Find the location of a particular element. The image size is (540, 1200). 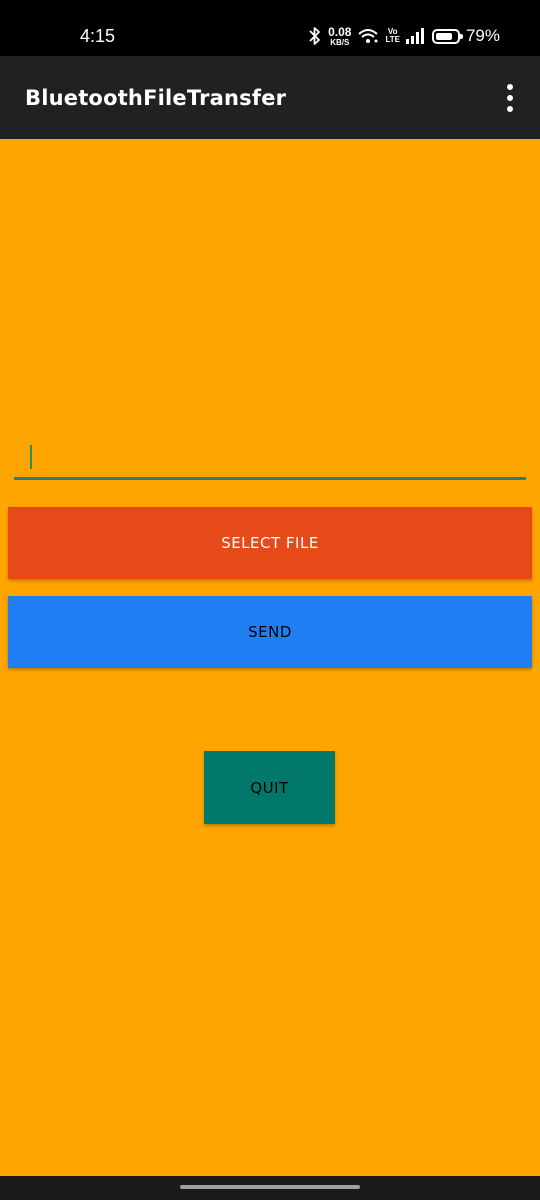

send-button: SEND is located at coordinates (270, 632).